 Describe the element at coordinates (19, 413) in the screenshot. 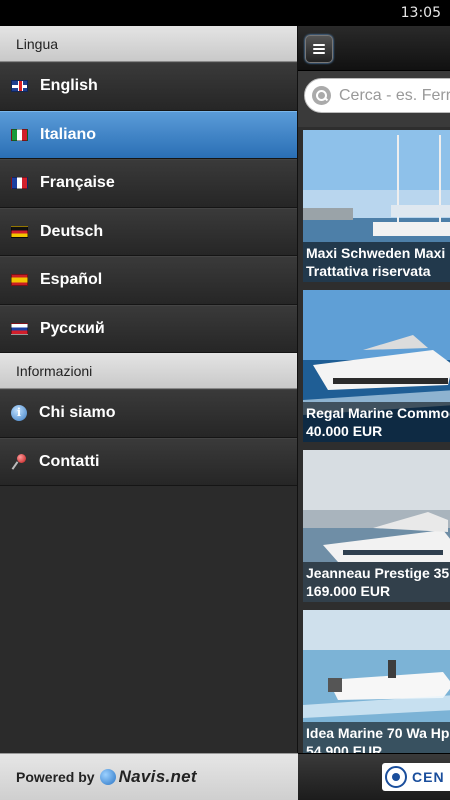

I see `info-icon: i` at that location.